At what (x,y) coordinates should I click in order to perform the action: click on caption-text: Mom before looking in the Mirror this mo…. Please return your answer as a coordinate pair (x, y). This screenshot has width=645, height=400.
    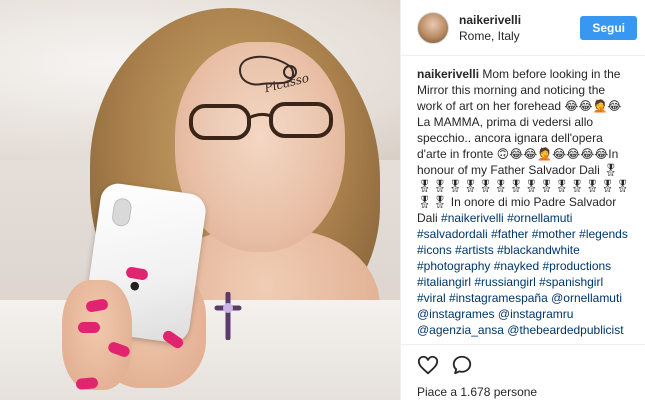
    Looking at the image, I should click on (524, 146).